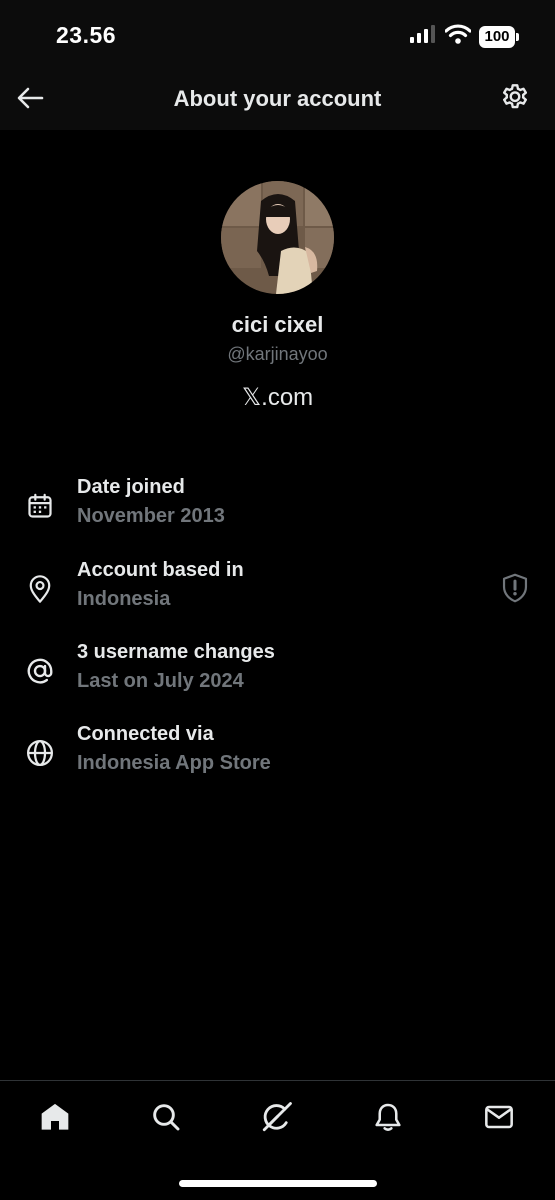  I want to click on shield-exclamation-icon, so click(515, 588).